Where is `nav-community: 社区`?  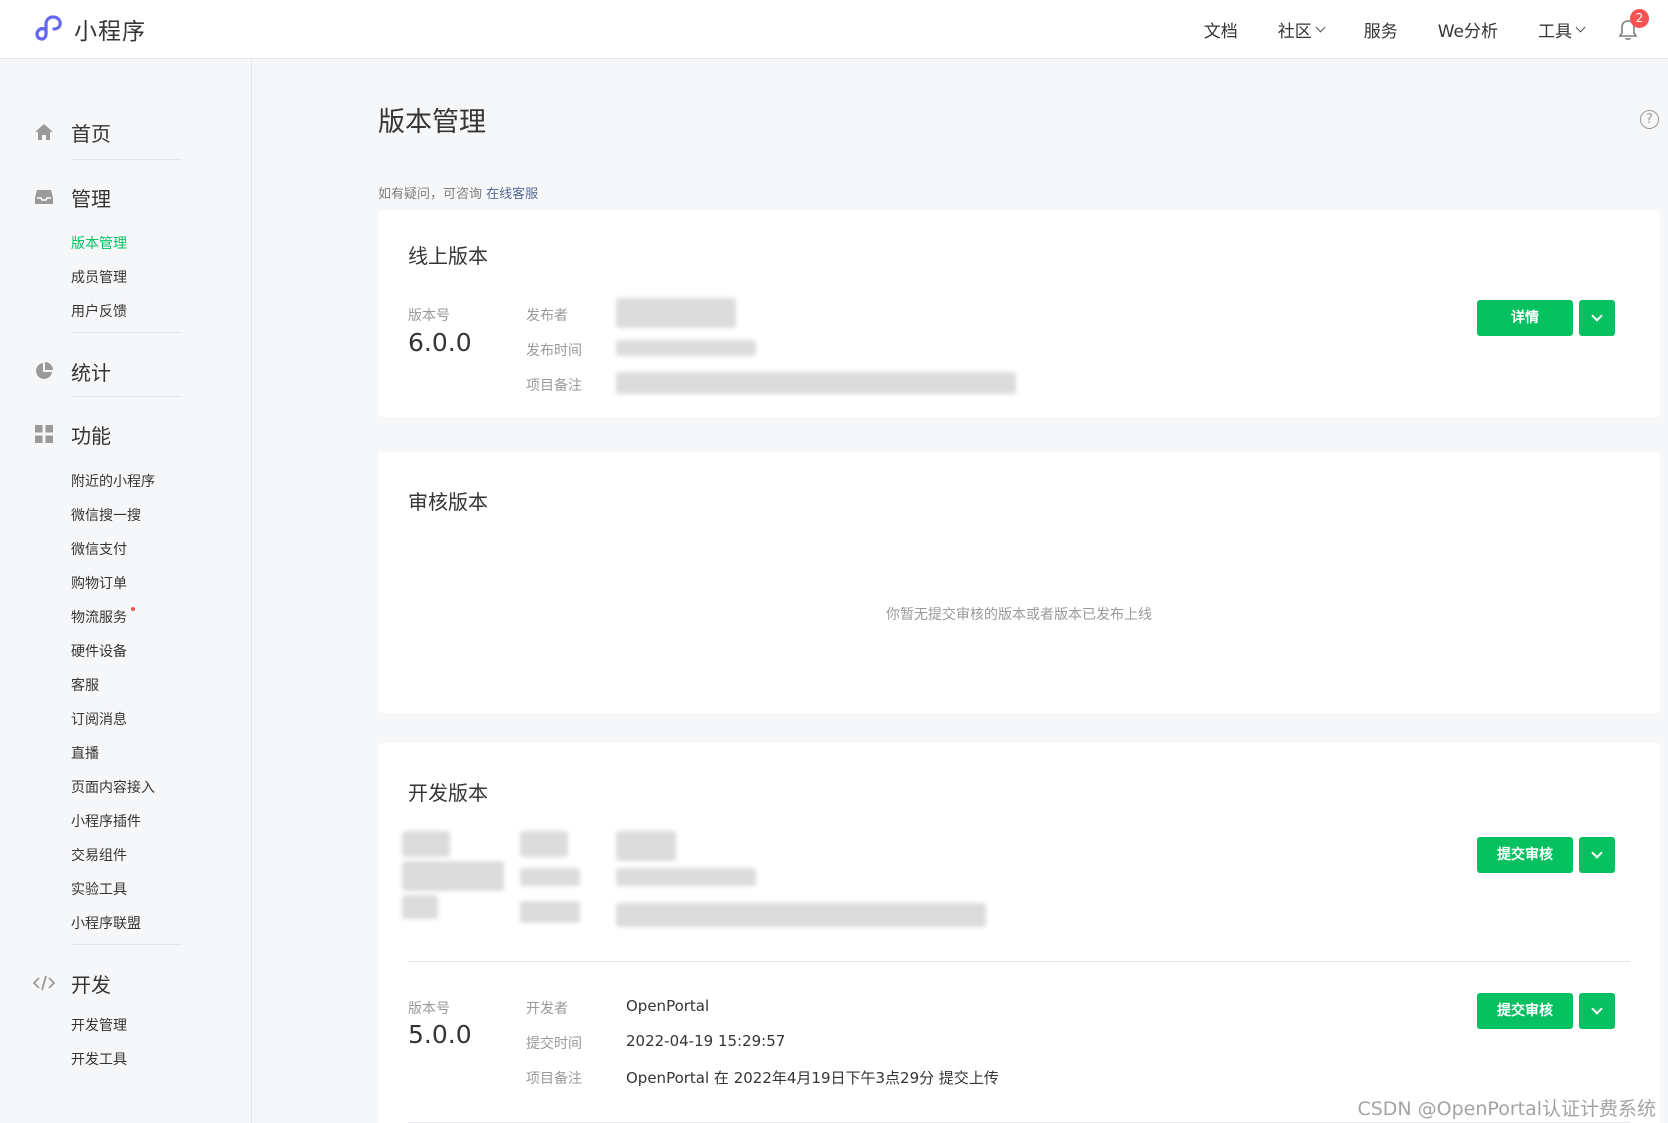 nav-community: 社区 is located at coordinates (1301, 29).